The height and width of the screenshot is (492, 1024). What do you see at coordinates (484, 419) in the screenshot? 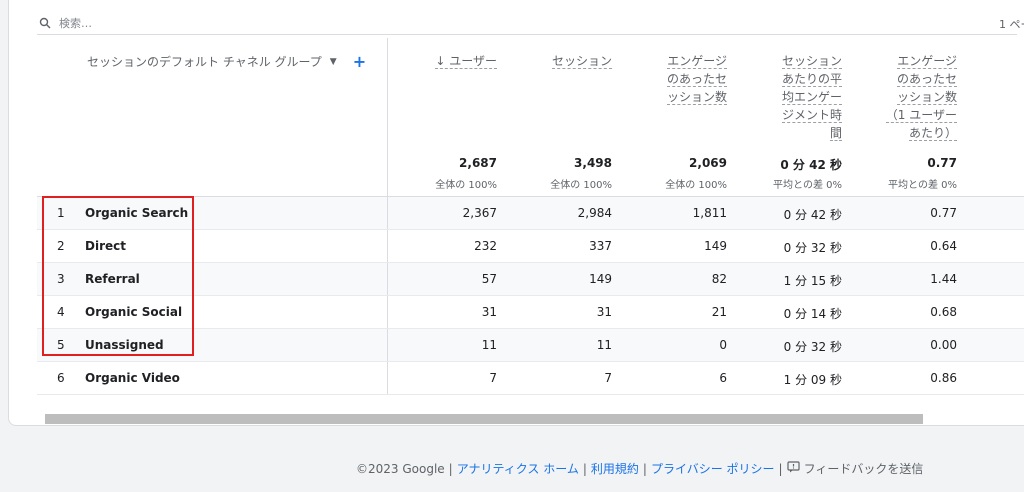
I see `horizontal-scrollbar` at bounding box center [484, 419].